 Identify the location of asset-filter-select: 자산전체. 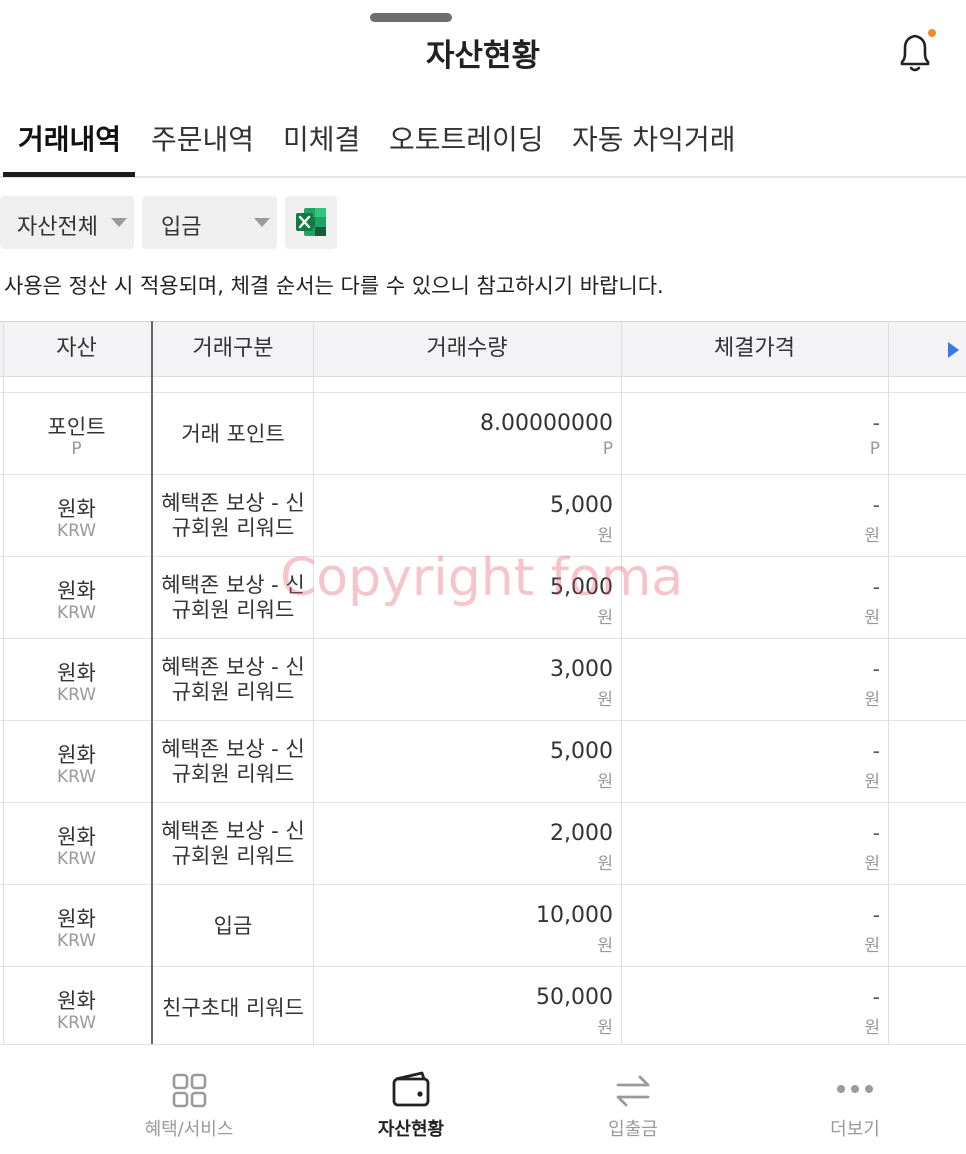
(67, 222).